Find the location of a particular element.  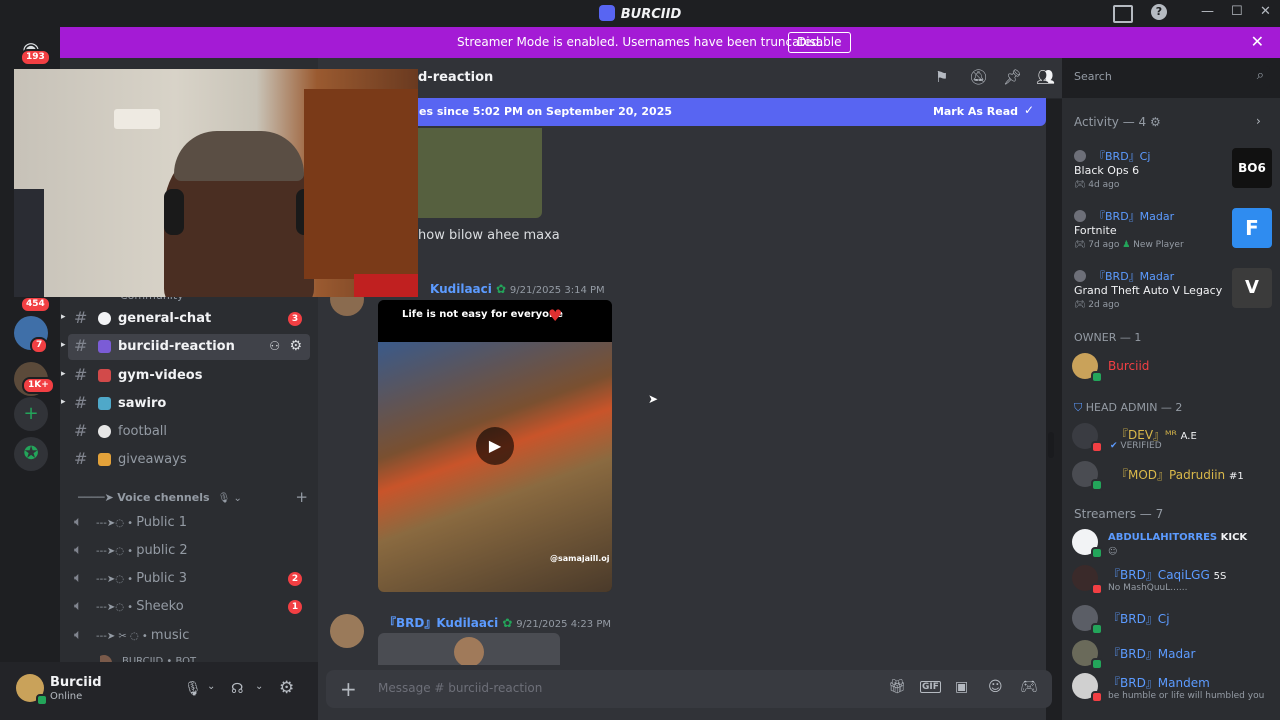

gift-icon is located at coordinates (104, 459).